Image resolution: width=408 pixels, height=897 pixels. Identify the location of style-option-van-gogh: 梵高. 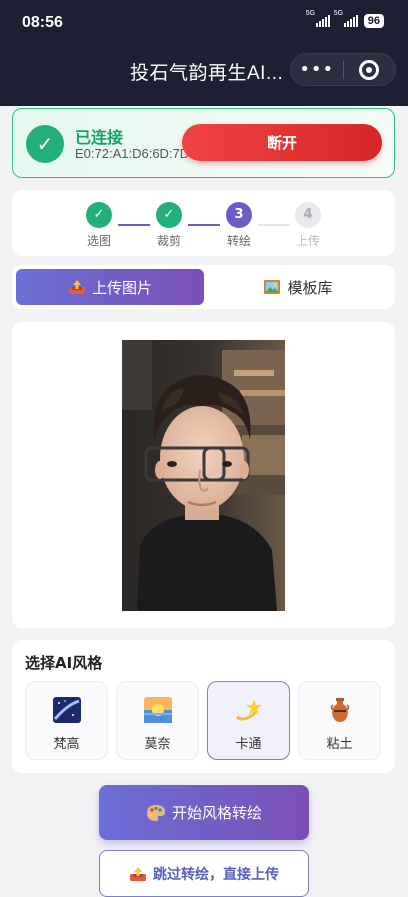
(66, 720).